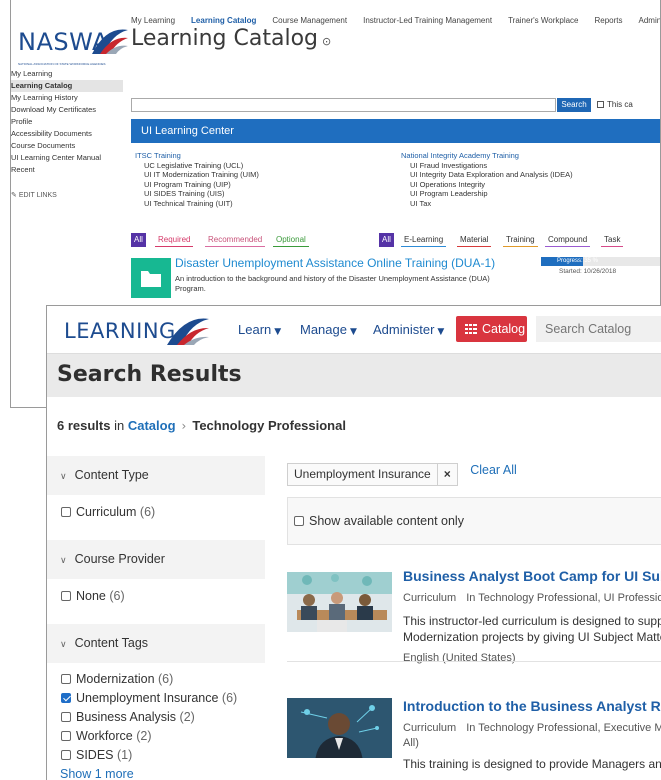  Describe the element at coordinates (574, 105) in the screenshot. I see `search-button: Search` at that location.